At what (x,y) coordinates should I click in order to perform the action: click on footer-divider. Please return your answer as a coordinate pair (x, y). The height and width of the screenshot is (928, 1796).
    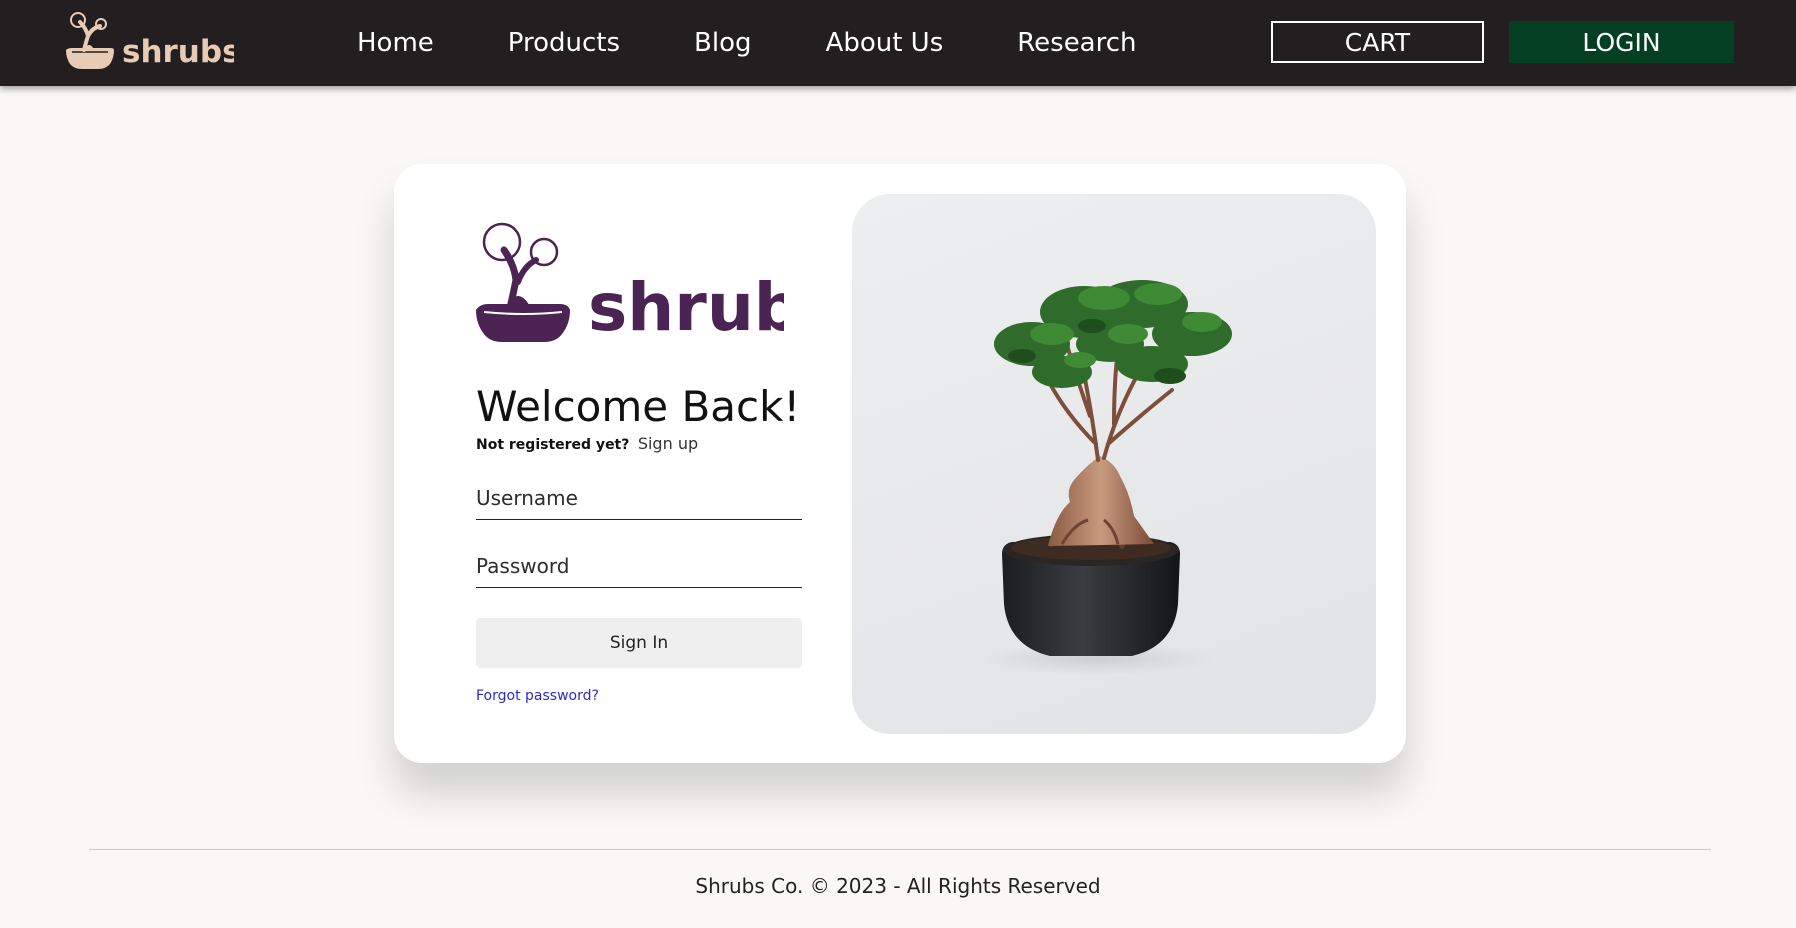
    Looking at the image, I should click on (900, 849).